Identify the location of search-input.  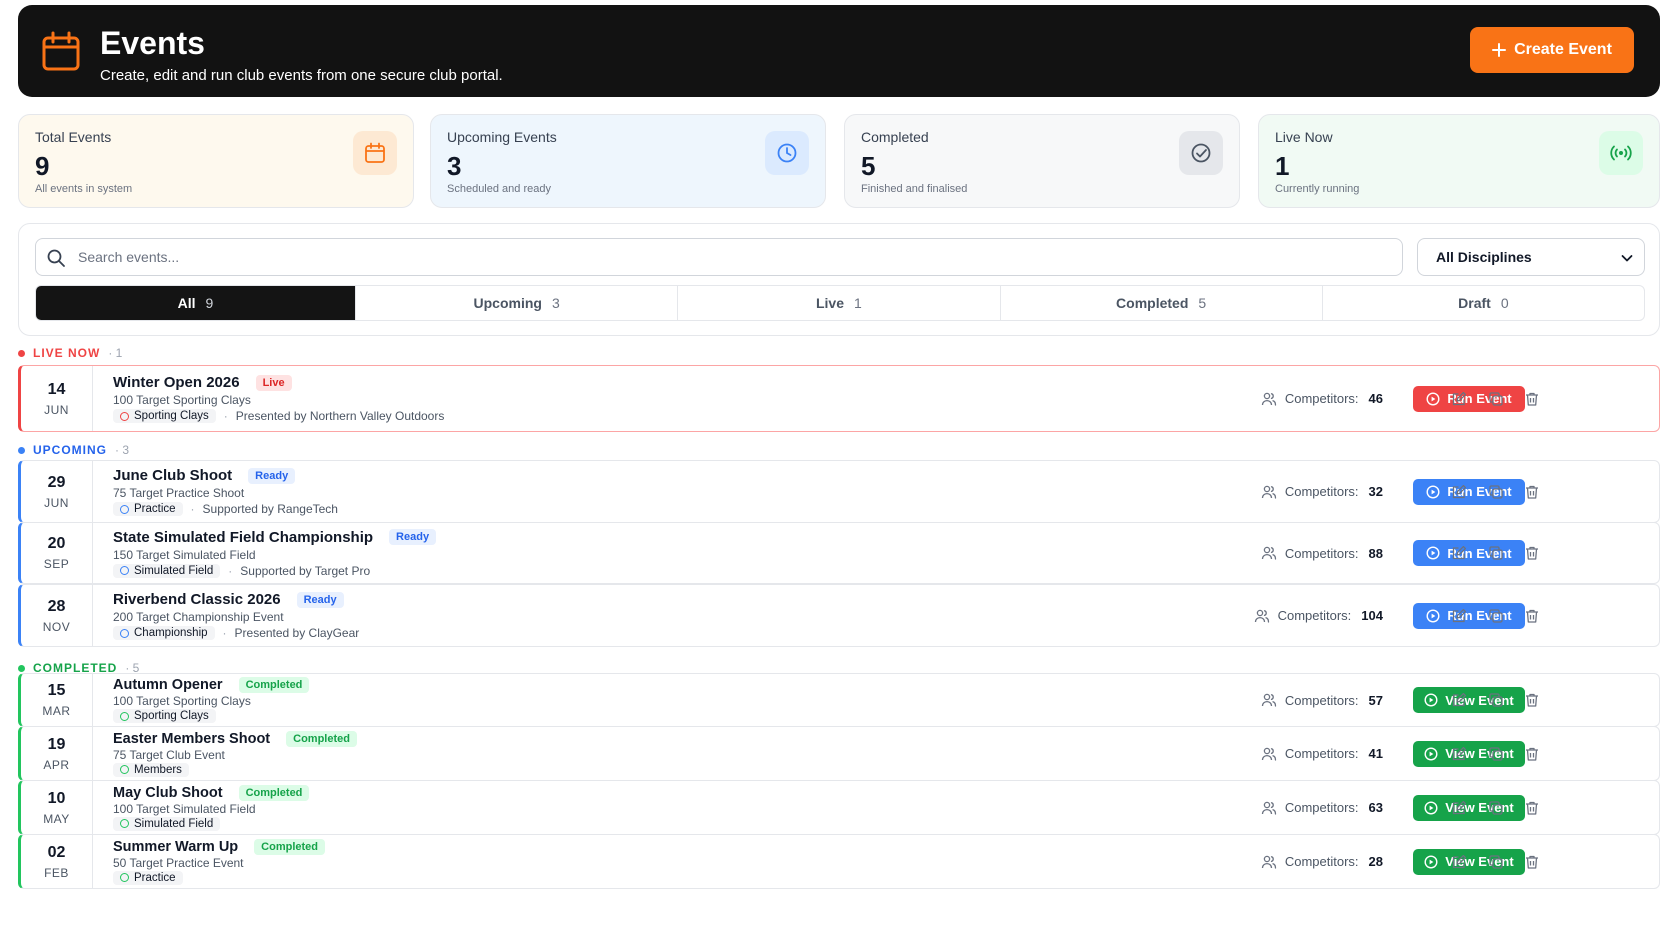
(728, 257).